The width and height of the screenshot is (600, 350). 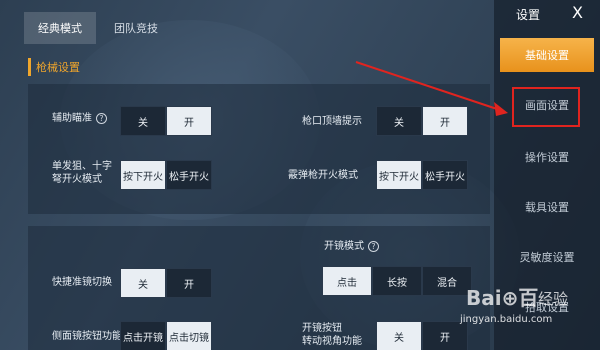 I want to click on watermark-url: jingyan.baidu.com, so click(x=506, y=319).